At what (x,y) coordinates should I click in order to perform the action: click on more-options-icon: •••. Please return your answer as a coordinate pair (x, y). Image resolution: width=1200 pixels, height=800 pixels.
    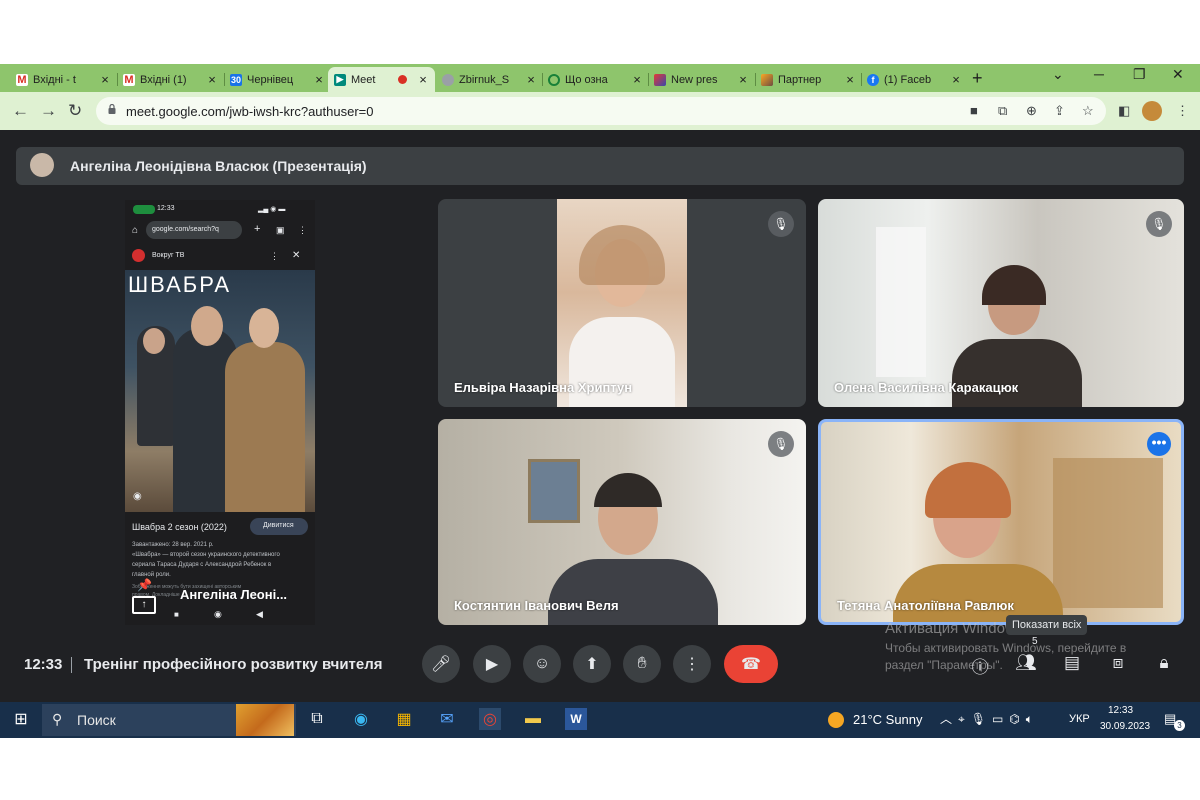
    Looking at the image, I should click on (1159, 444).